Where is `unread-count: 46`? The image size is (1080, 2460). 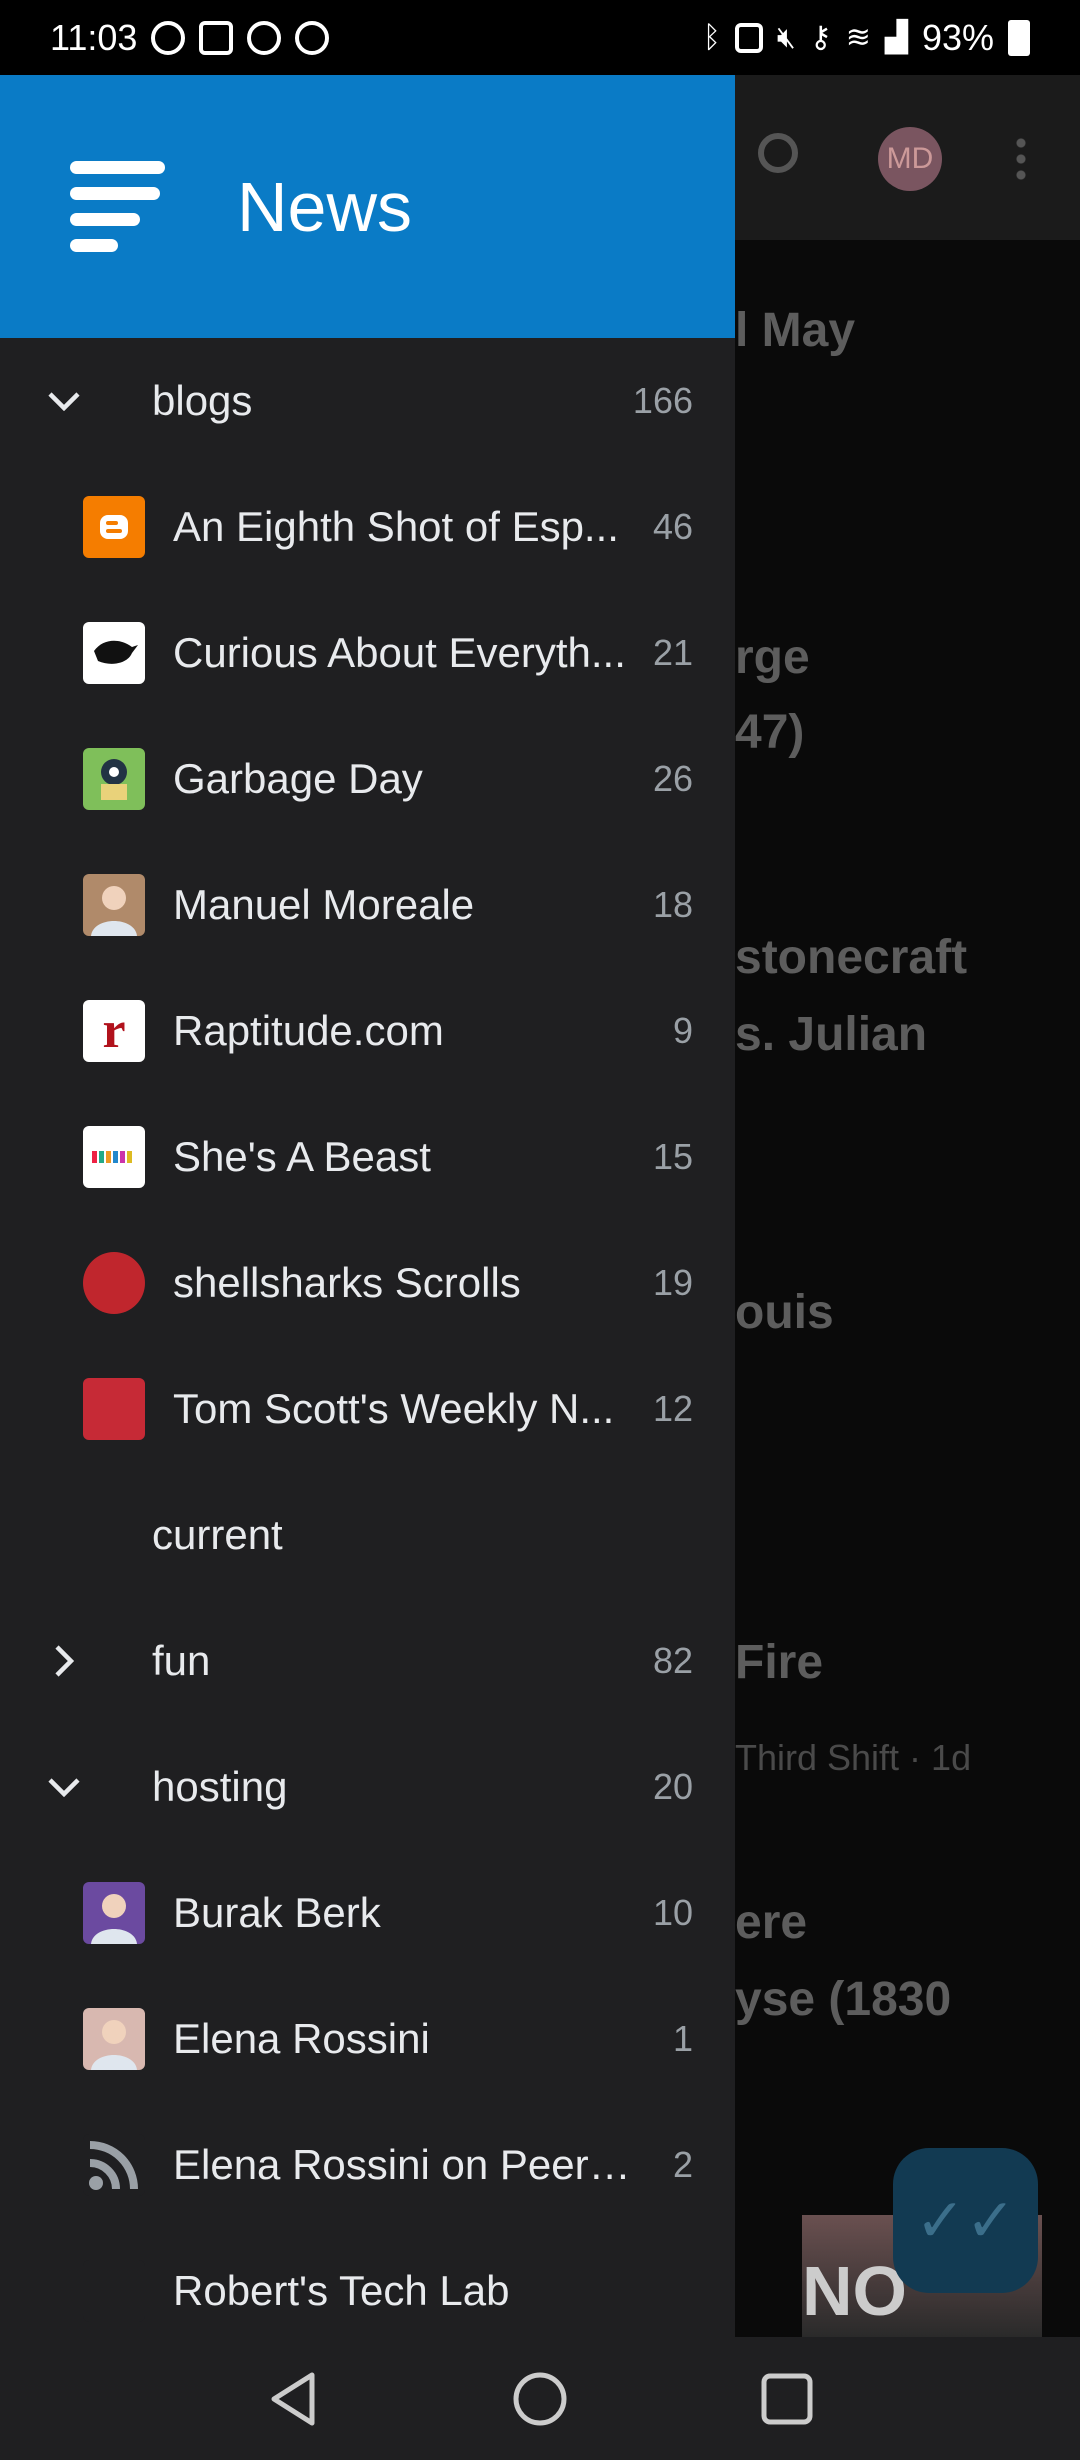
unread-count: 46 is located at coordinates (672, 526).